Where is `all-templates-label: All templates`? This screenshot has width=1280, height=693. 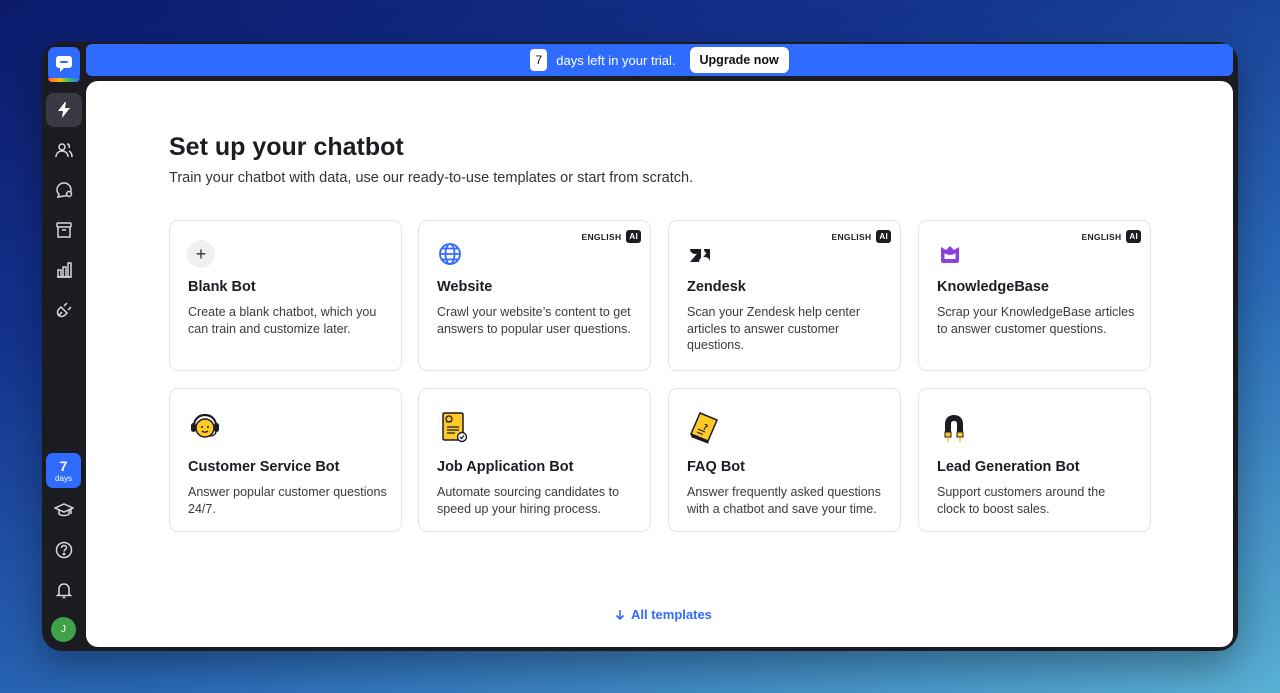 all-templates-label: All templates is located at coordinates (671, 614).